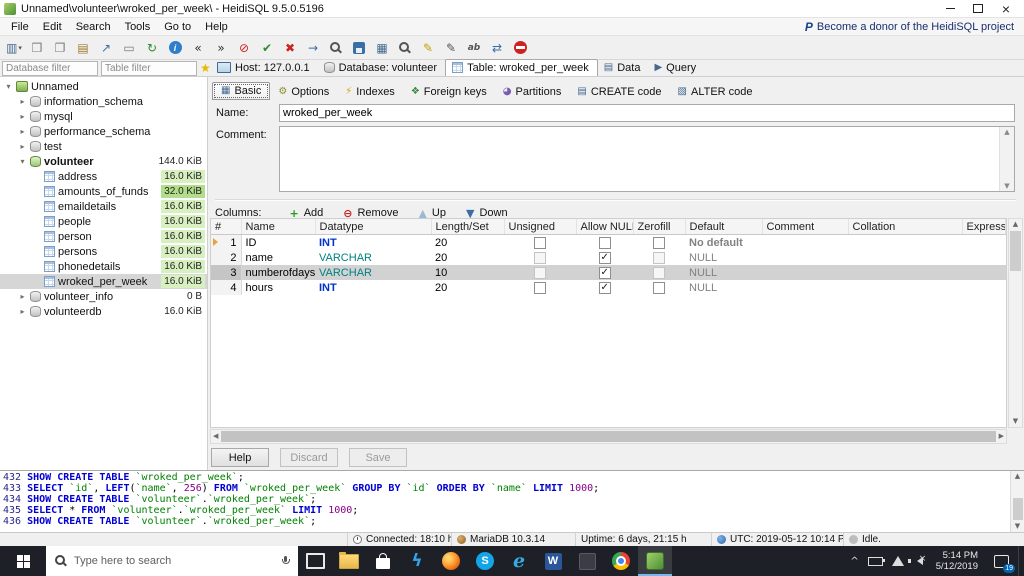  I want to click on tab-data: ▤ Data, so click(623, 68).